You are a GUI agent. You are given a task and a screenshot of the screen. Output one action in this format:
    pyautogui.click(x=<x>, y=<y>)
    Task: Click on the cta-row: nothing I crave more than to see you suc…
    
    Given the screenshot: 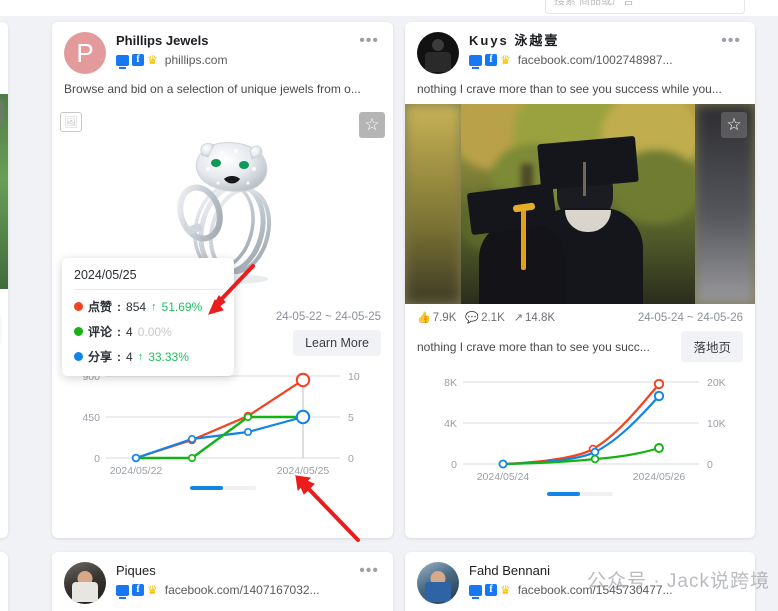 What is the action you would take?
    pyautogui.click(x=580, y=347)
    